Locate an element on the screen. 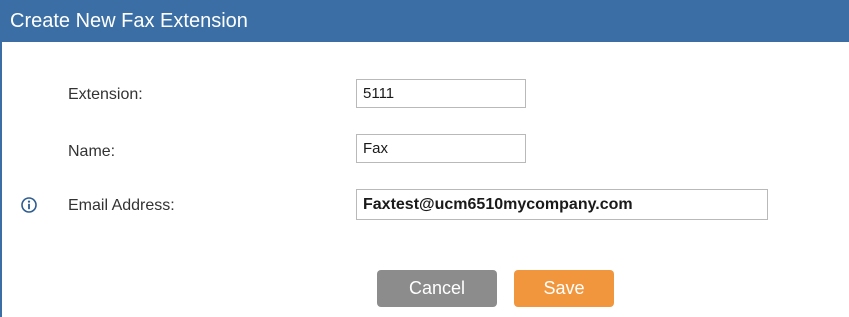 This screenshot has height=317, width=849. extension-label: Extension: is located at coordinates (105, 94).